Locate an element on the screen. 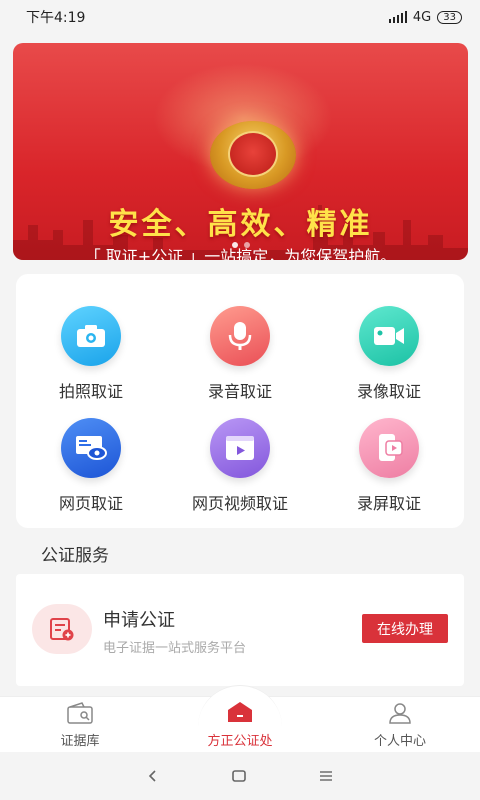  grid-label: 网页取证 is located at coordinates (90, 503).